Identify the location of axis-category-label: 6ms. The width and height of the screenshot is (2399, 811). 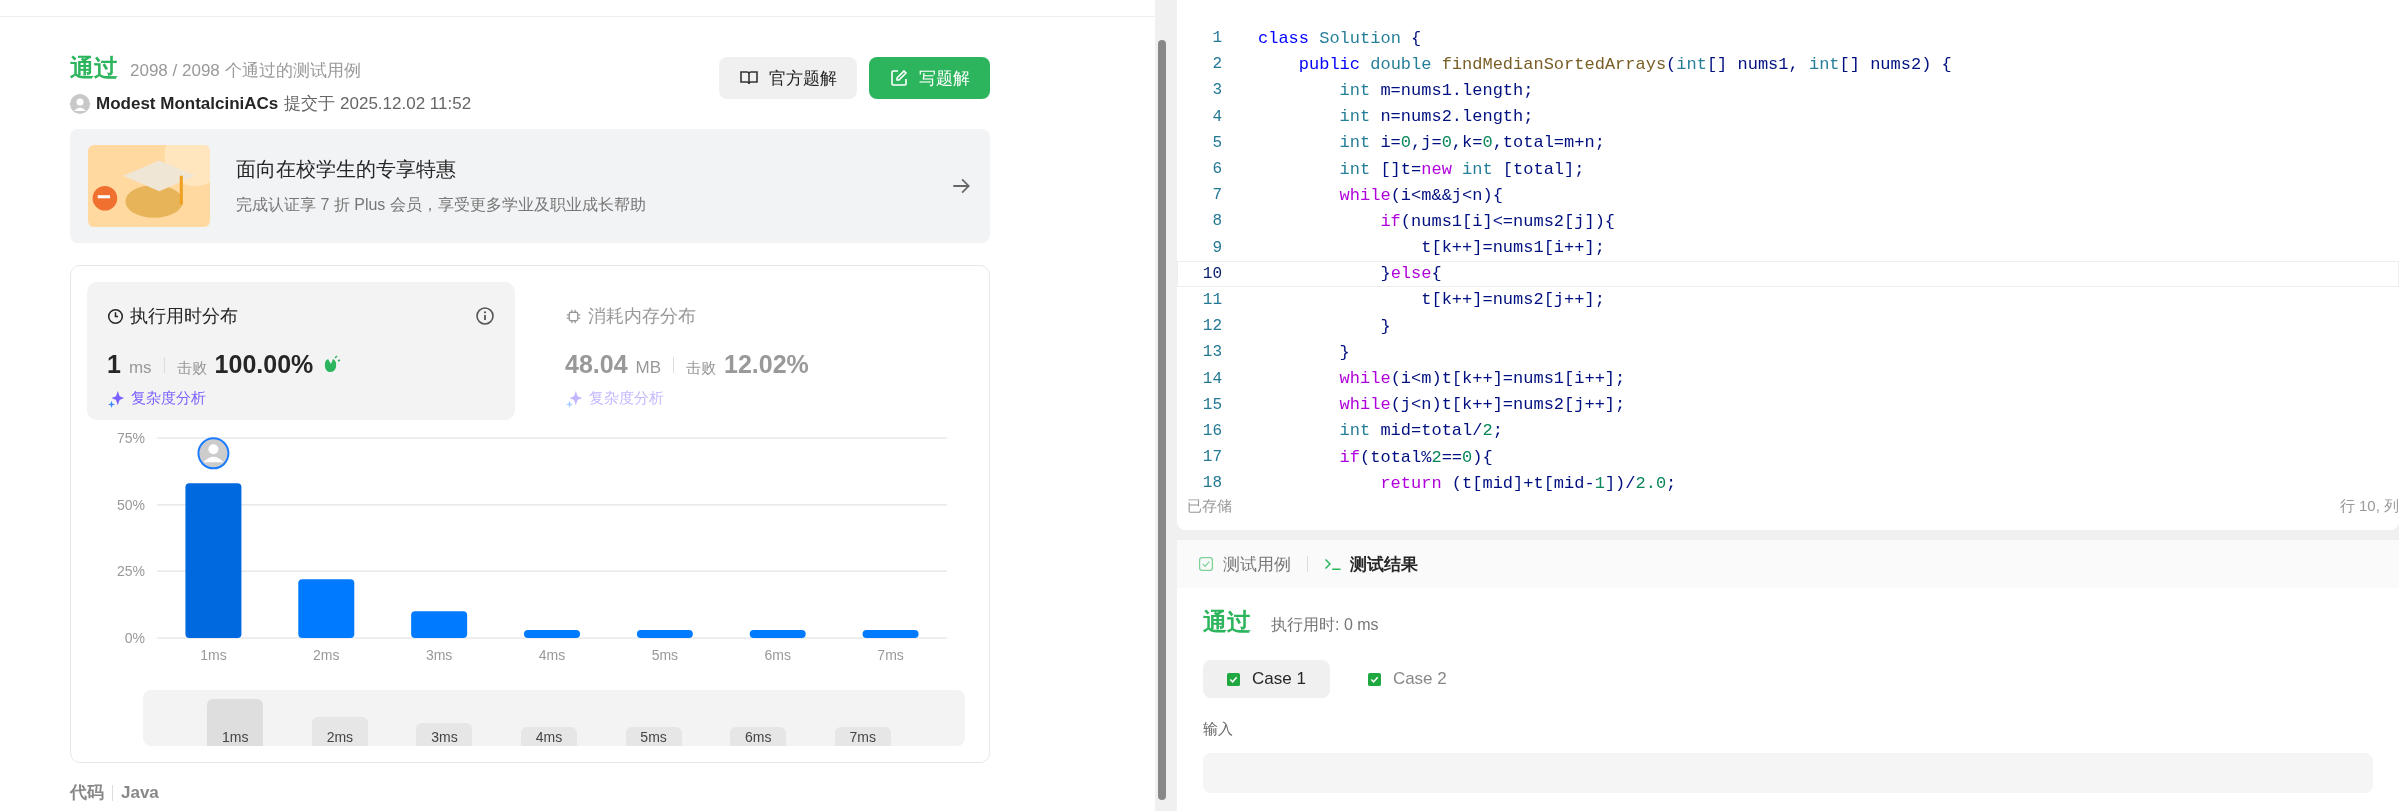
(777, 655).